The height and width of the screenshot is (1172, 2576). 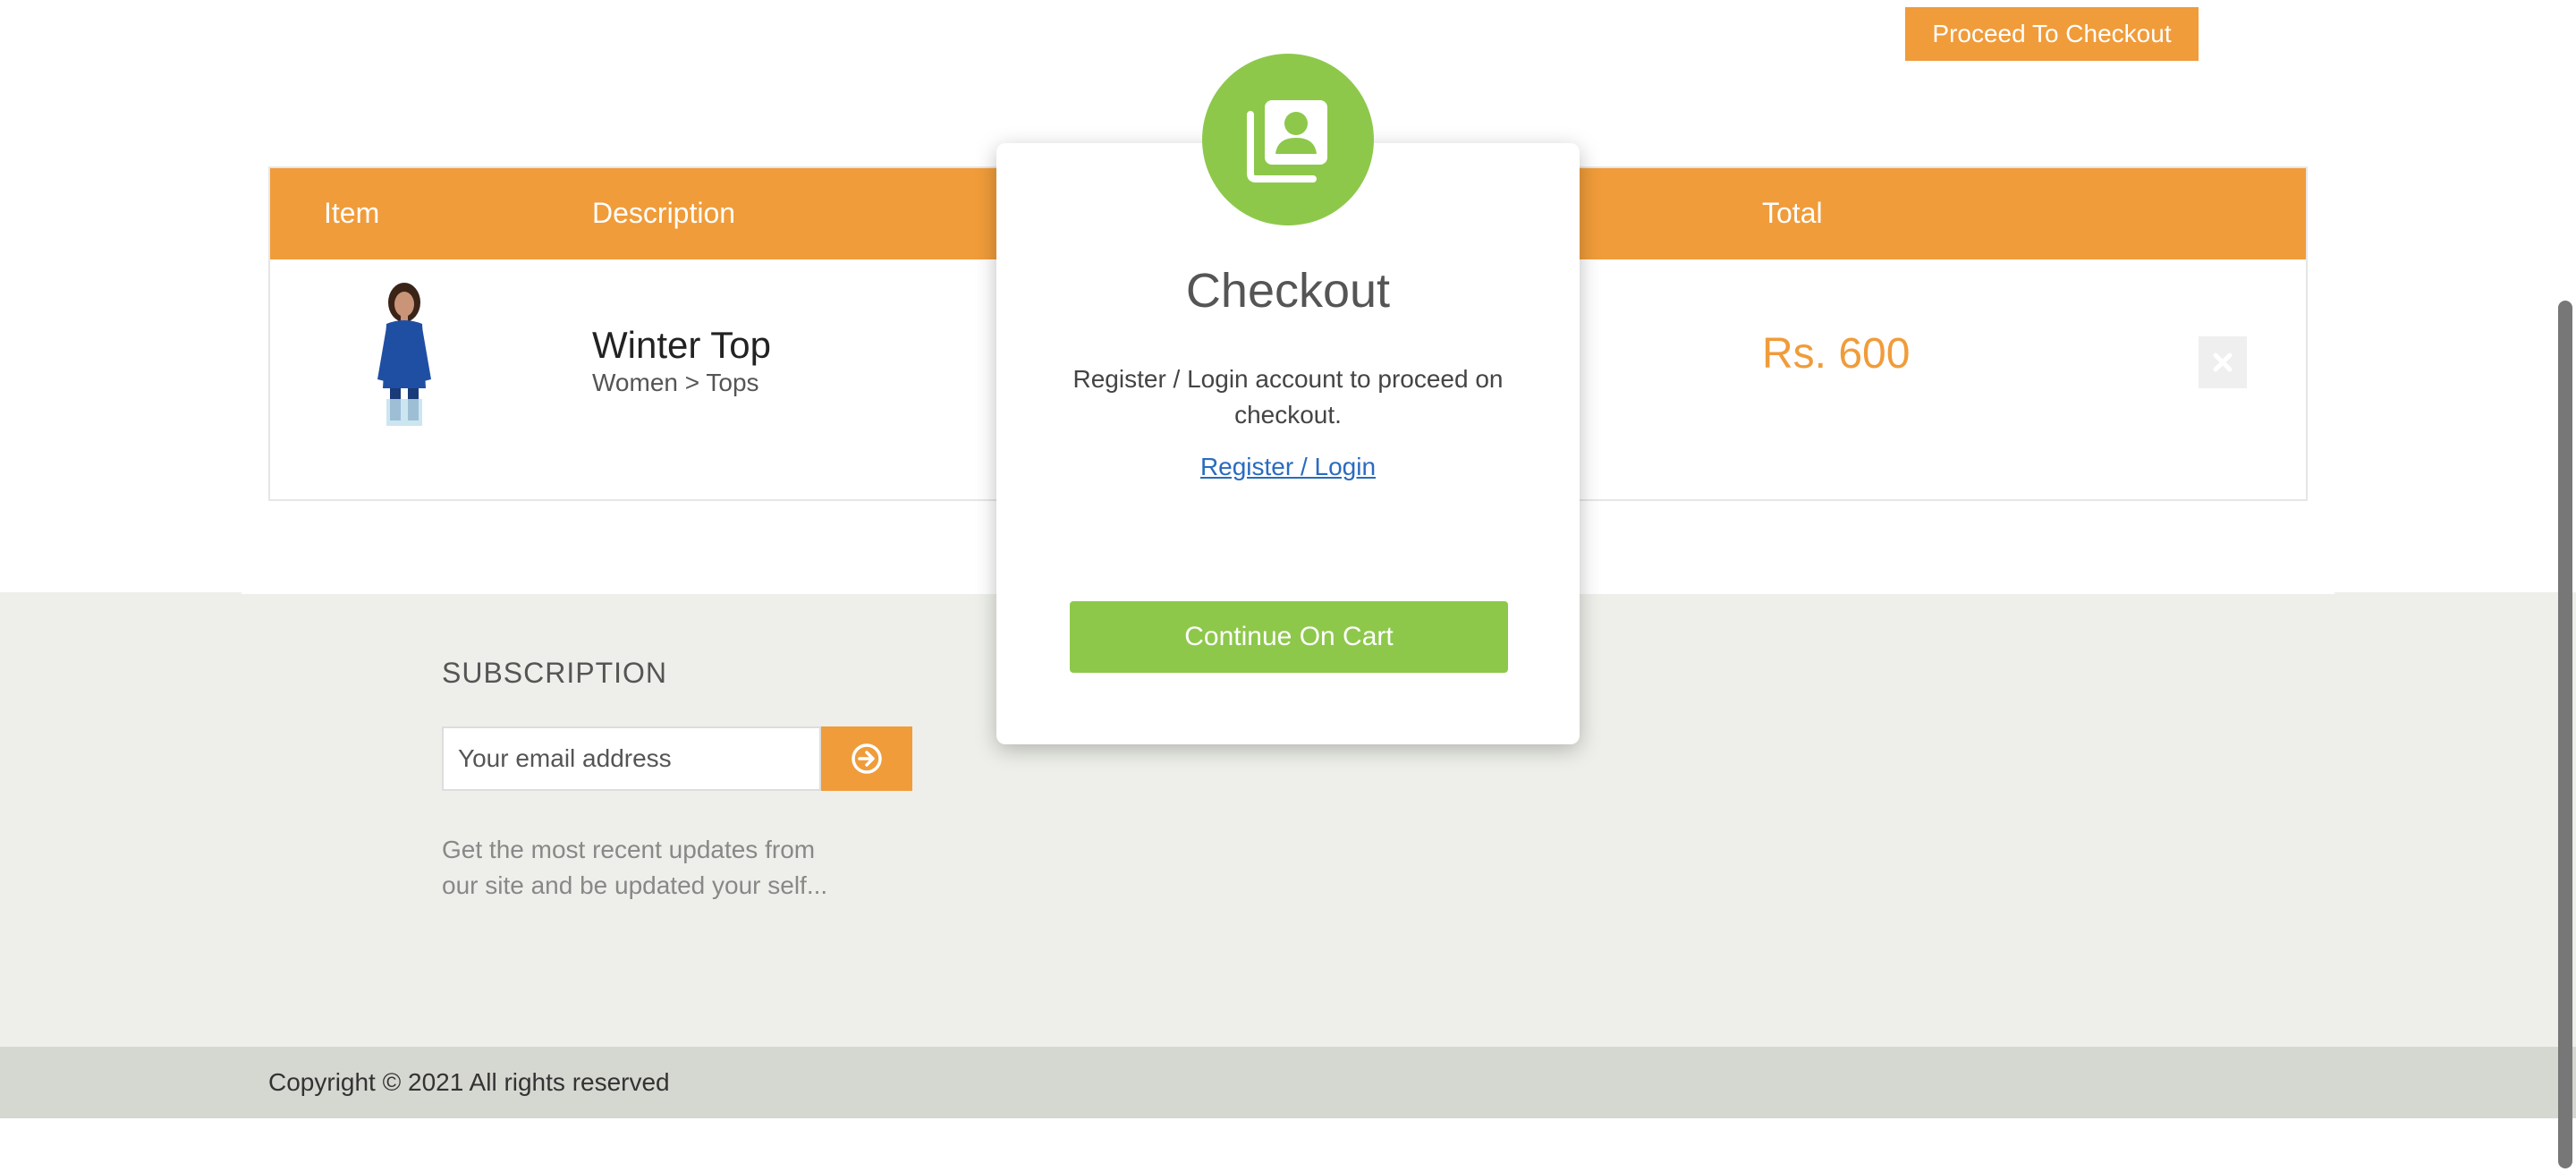 What do you see at coordinates (352, 213) in the screenshot?
I see `column-header-item: Item` at bounding box center [352, 213].